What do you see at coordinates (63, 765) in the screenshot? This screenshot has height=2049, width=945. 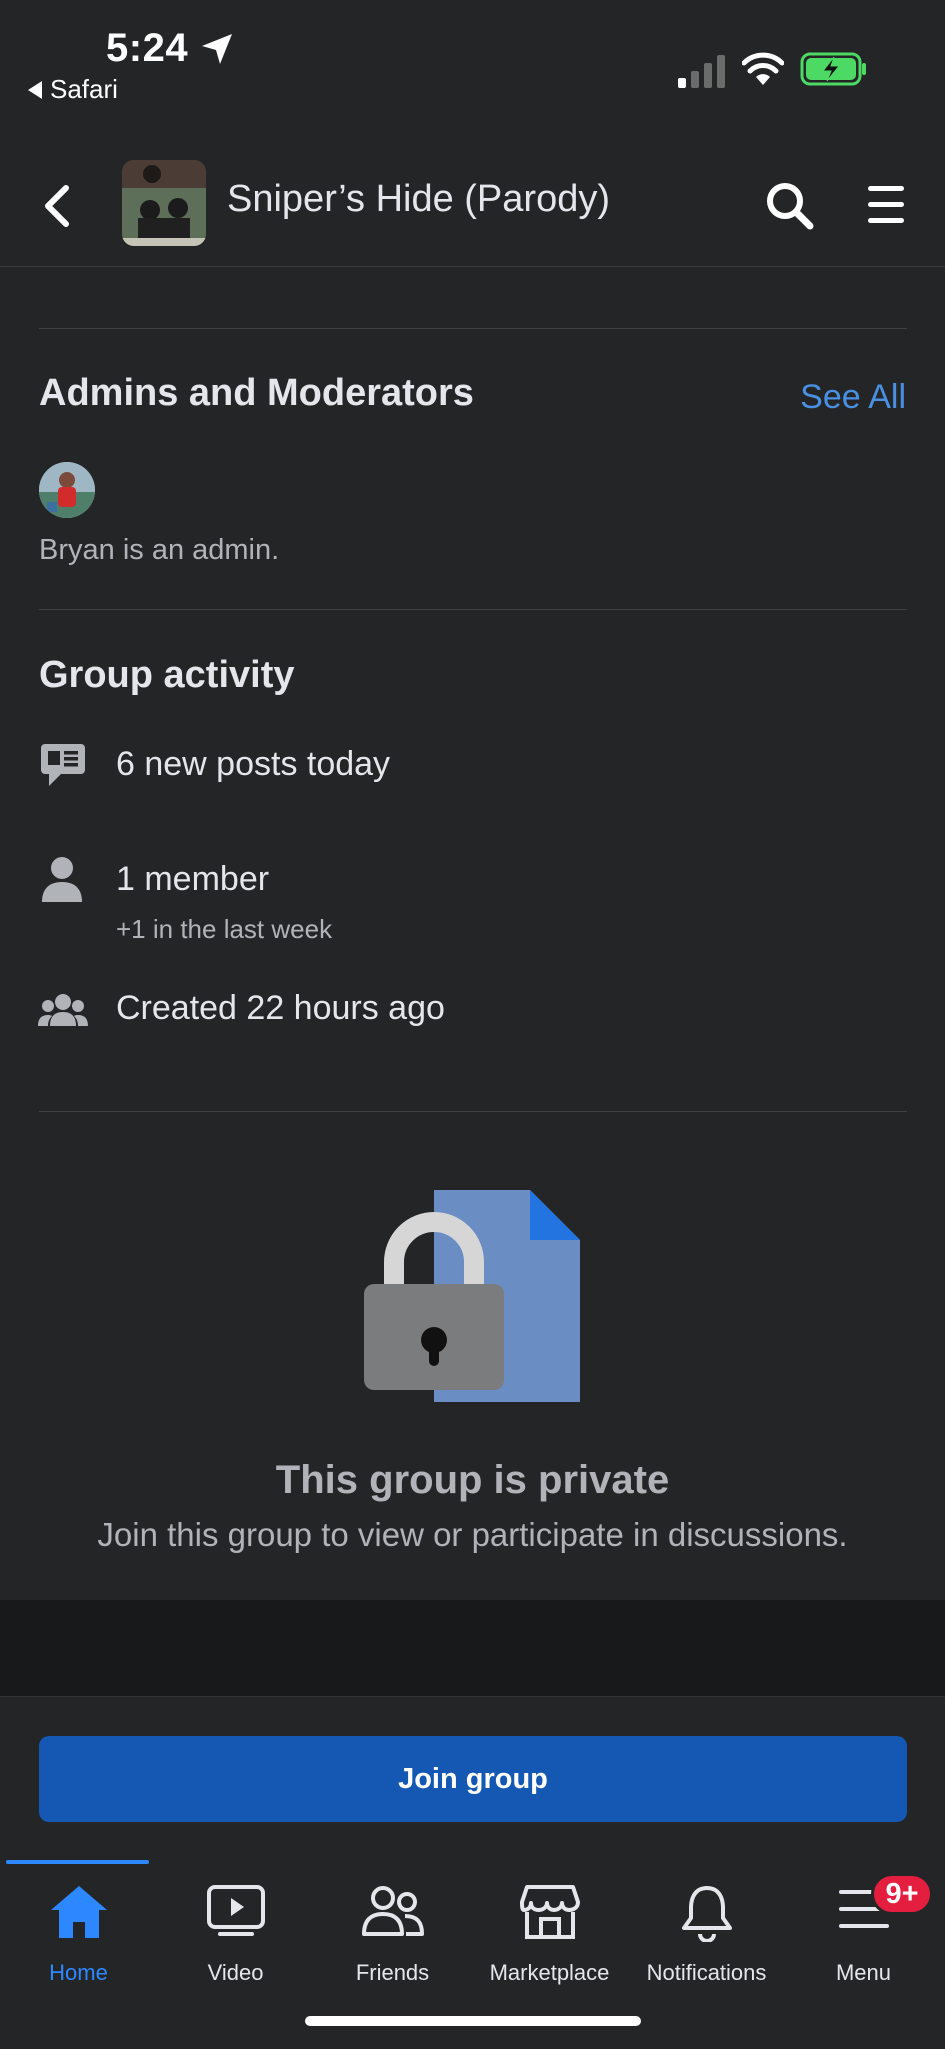 I see `posts-icon` at bounding box center [63, 765].